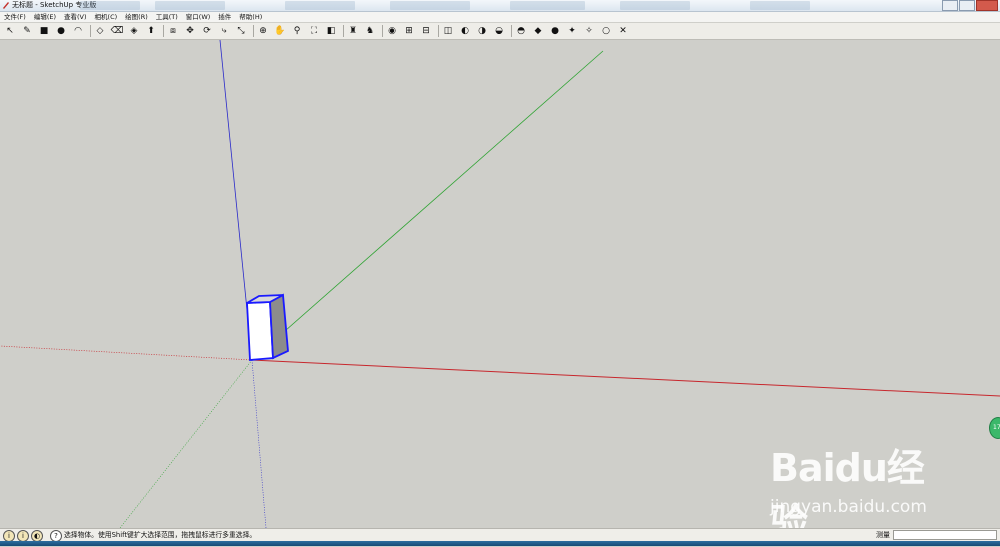  What do you see at coordinates (151, 31) in the screenshot?
I see `push-pull-icon: ⬆` at bounding box center [151, 31].